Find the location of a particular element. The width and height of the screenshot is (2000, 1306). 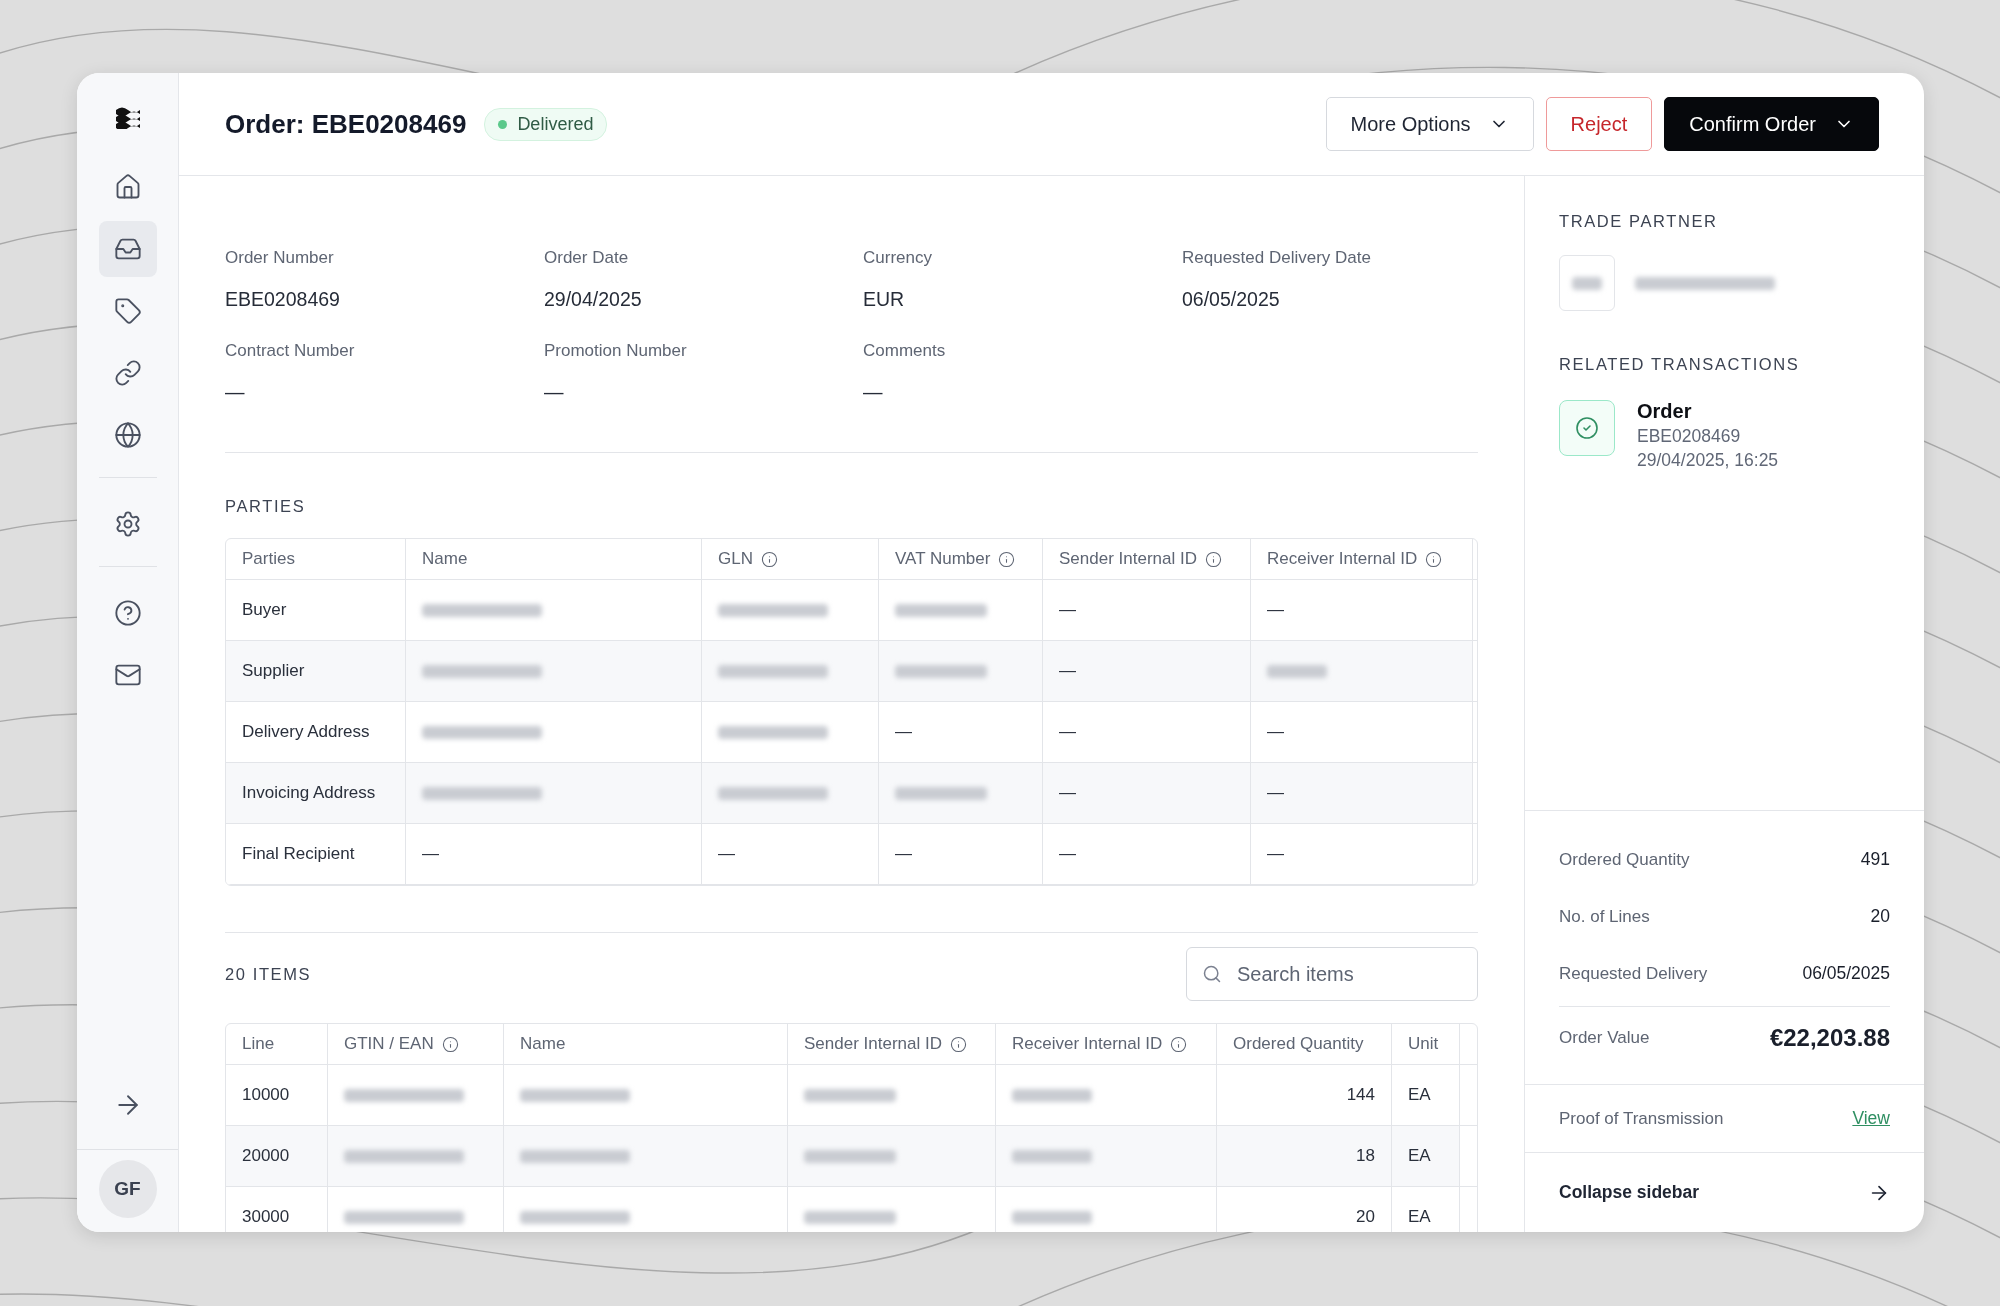

view-link: View is located at coordinates (1871, 1118).